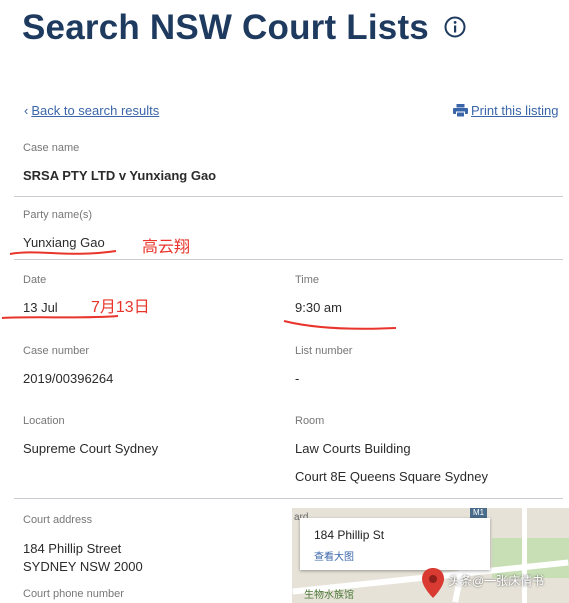  What do you see at coordinates (324, 351) in the screenshot?
I see `list-number-label: List number` at bounding box center [324, 351].